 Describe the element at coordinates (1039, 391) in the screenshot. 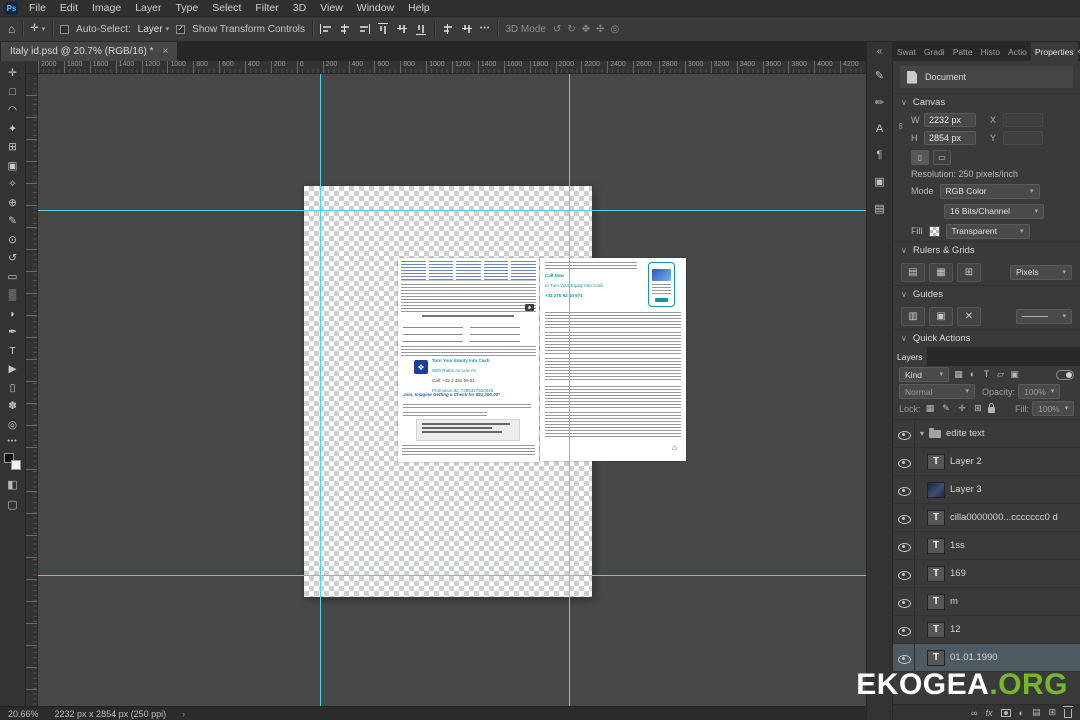

I see `opacity-select: 100% ▾` at that location.